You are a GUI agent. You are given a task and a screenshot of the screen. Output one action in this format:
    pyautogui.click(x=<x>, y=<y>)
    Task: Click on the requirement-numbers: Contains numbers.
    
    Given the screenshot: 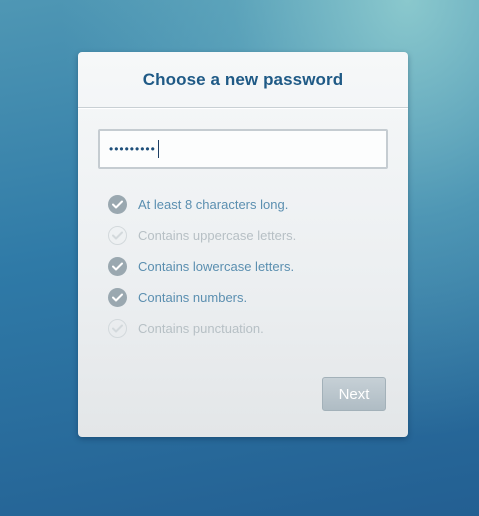 What is the action you would take?
    pyautogui.click(x=202, y=297)
    